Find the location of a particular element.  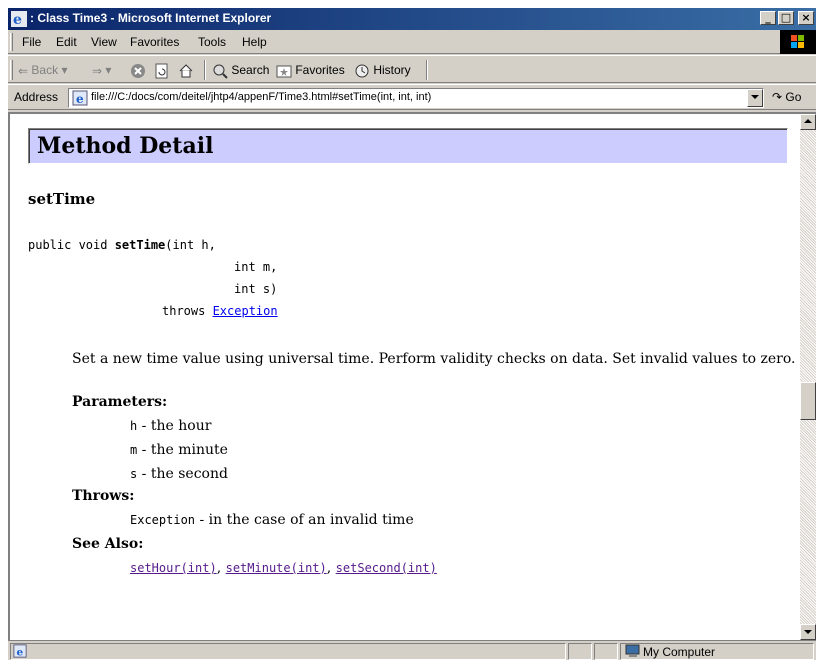

param-item: m - the minute is located at coordinates (179, 450).